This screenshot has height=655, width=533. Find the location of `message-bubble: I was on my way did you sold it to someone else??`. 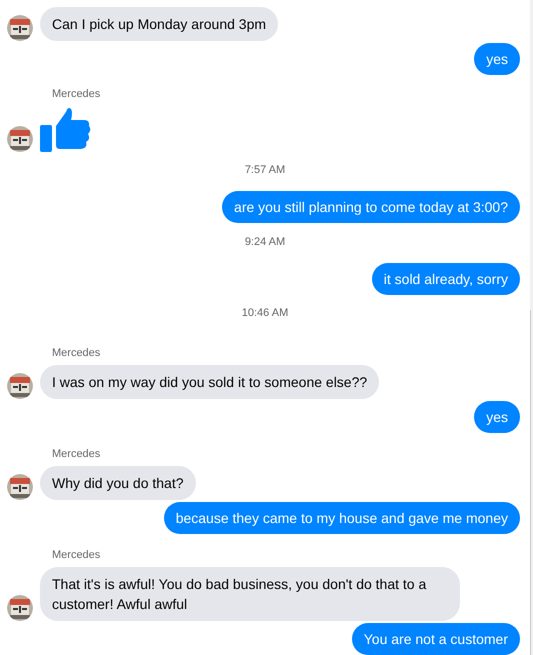

message-bubble: I was on my way did you sold it to someone else?? is located at coordinates (210, 381).